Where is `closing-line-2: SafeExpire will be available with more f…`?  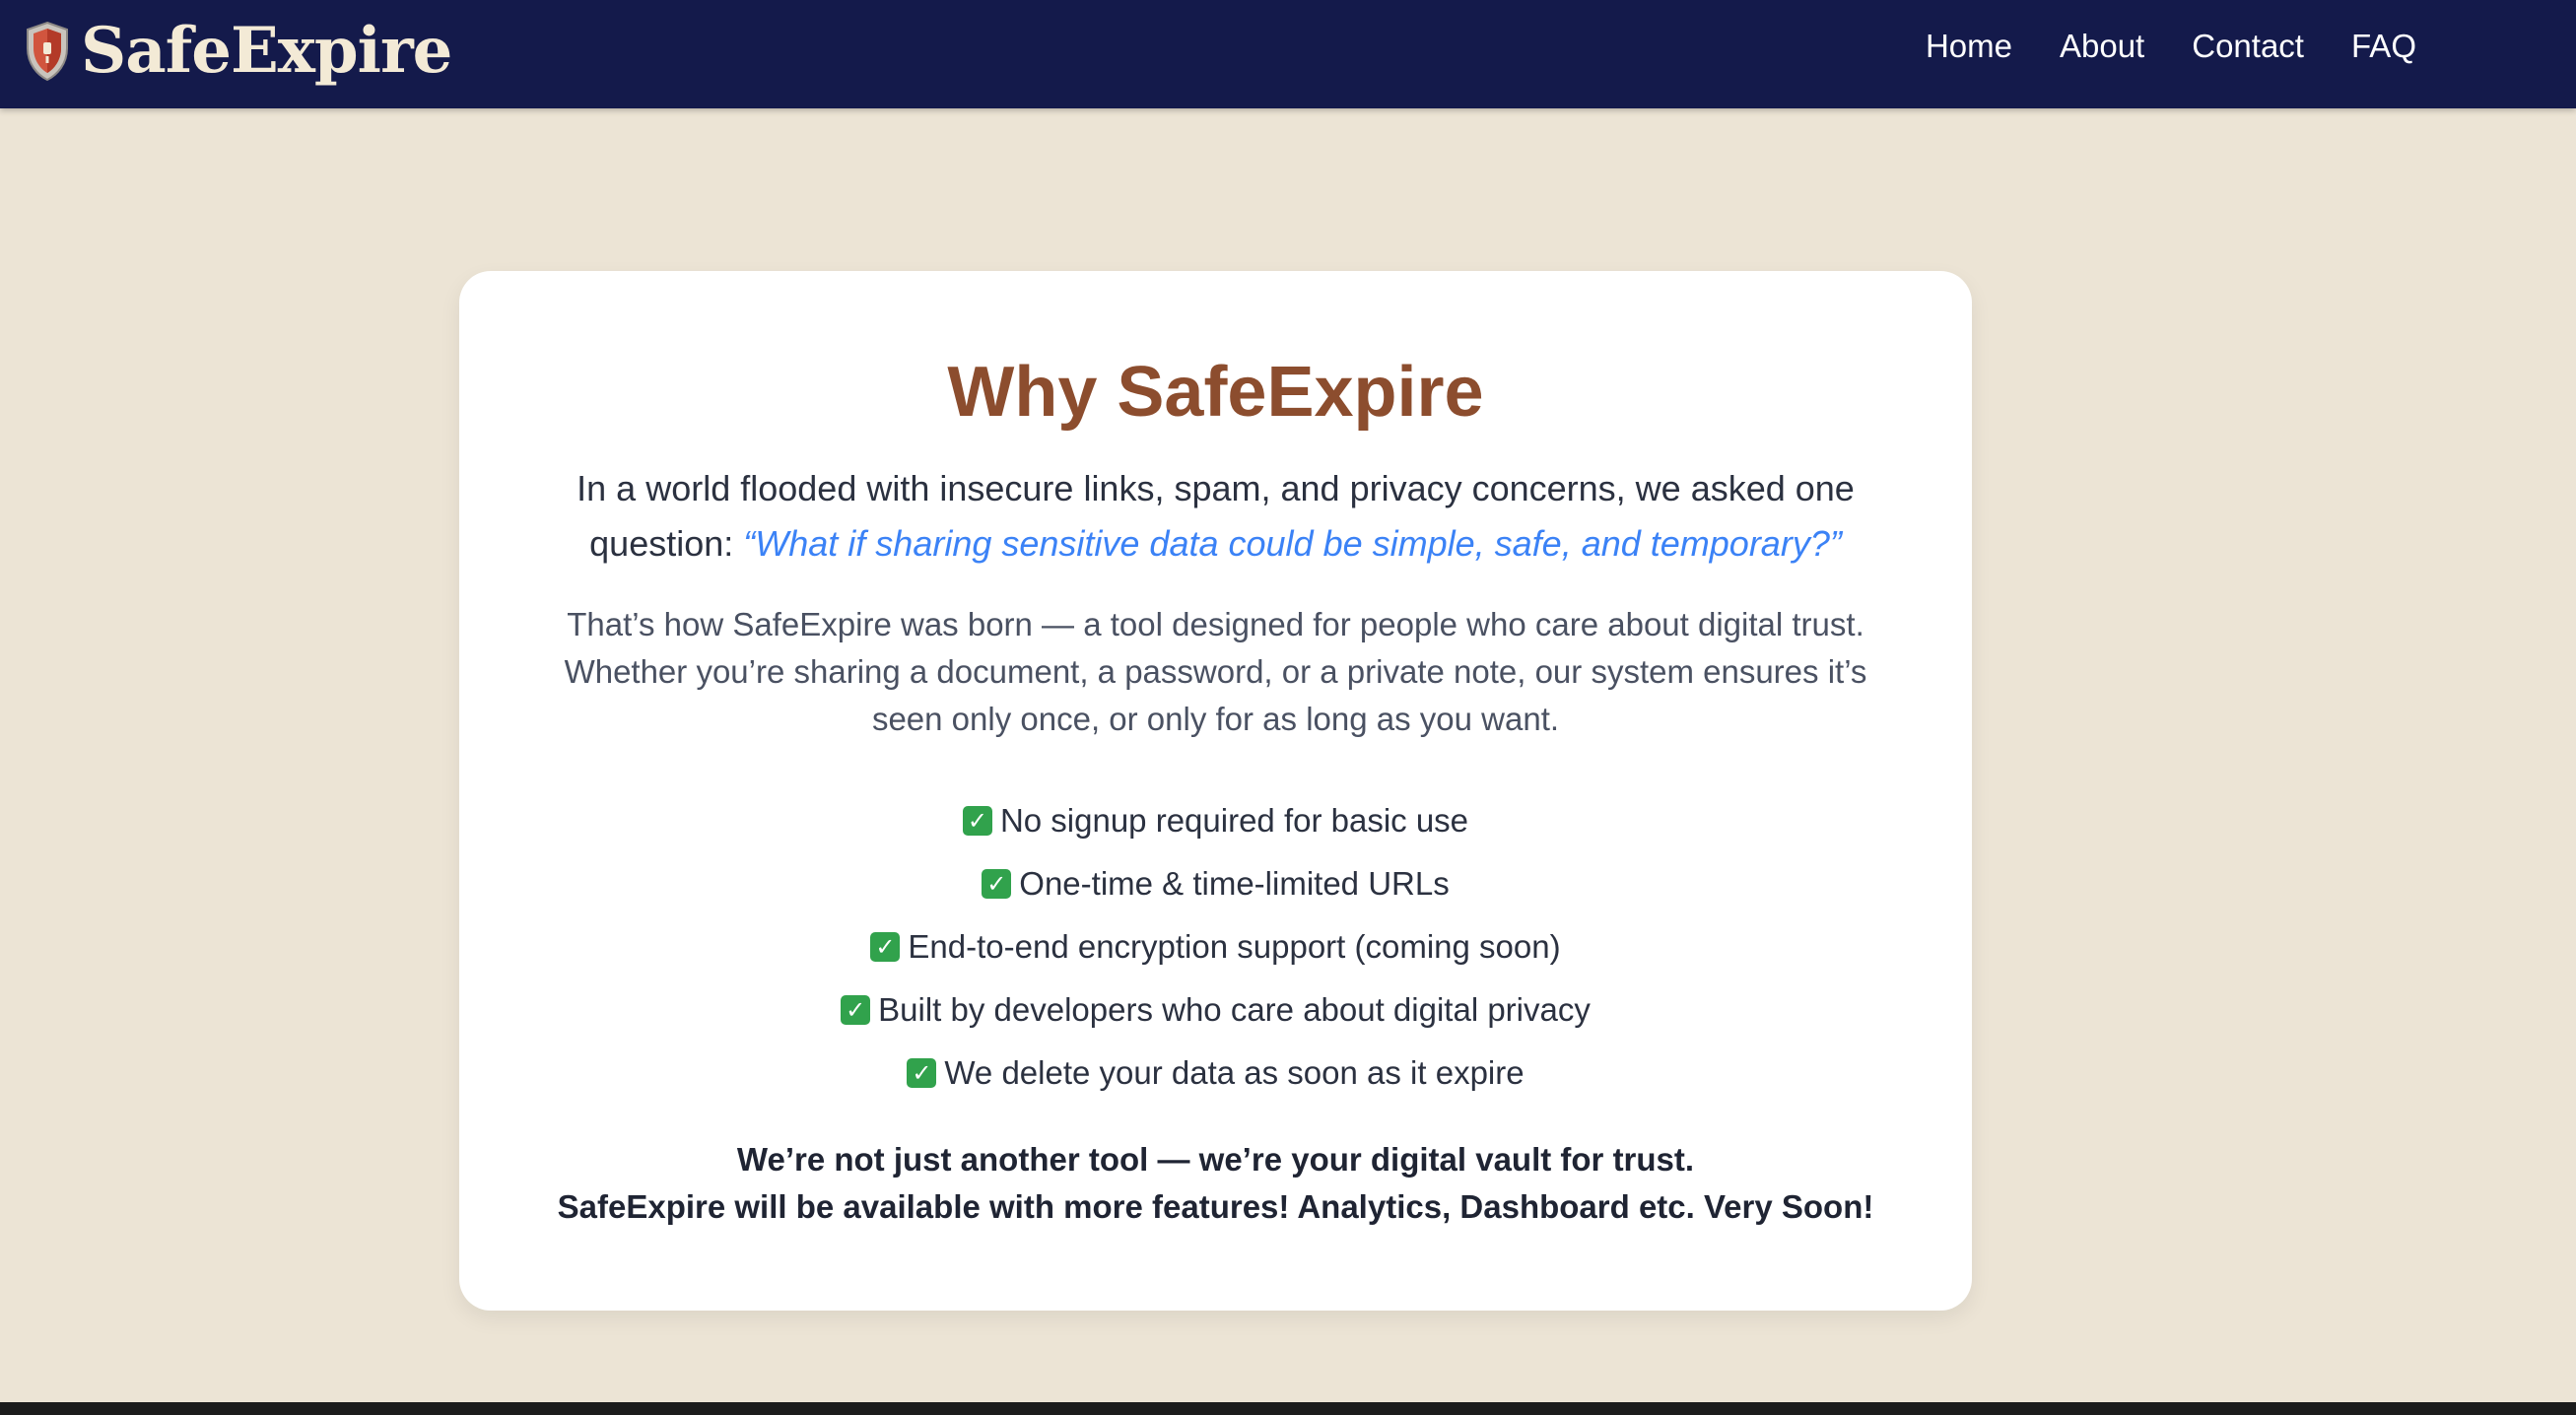
closing-line-2: SafeExpire will be available with more f… is located at coordinates (1215, 1206).